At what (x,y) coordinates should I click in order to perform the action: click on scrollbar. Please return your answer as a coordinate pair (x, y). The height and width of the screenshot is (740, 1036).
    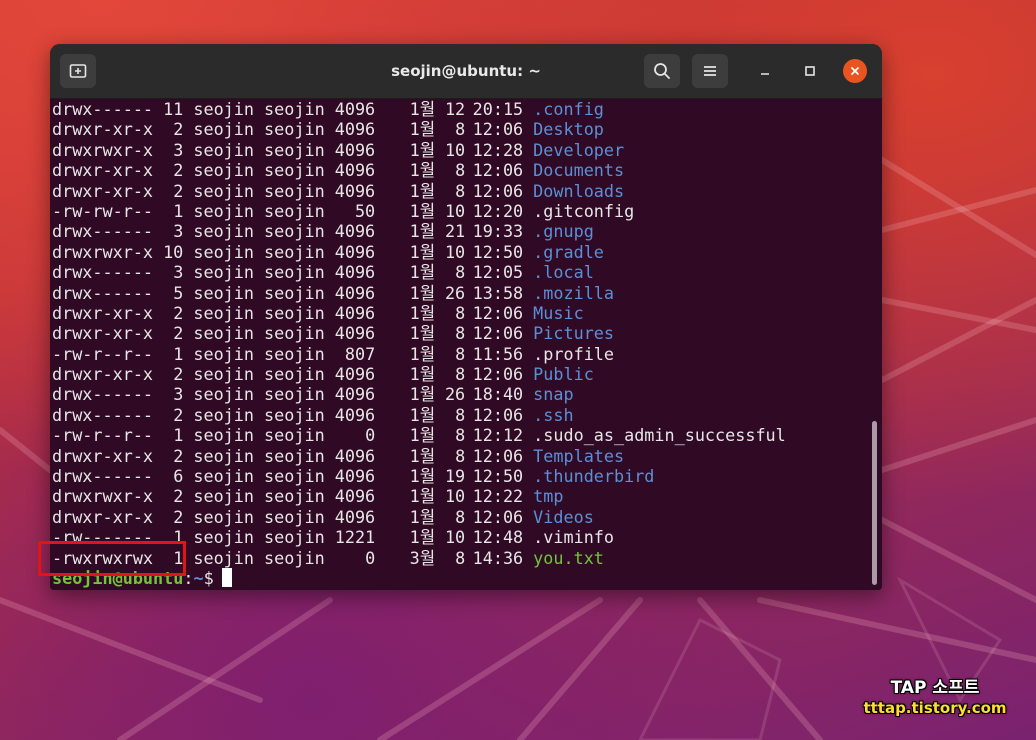
    Looking at the image, I should click on (874, 344).